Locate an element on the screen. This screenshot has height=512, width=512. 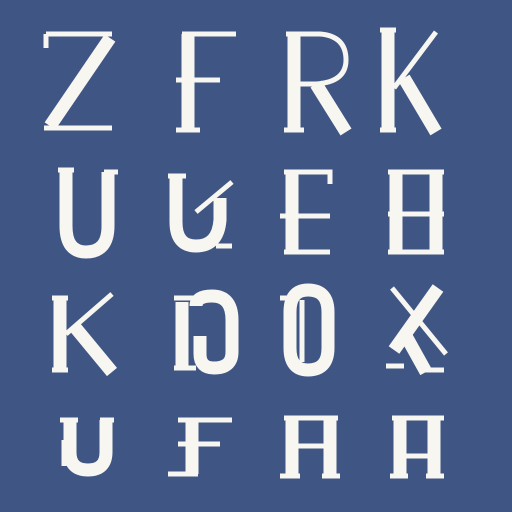
glyph-r2-c1-U is located at coordinates (88, 213).